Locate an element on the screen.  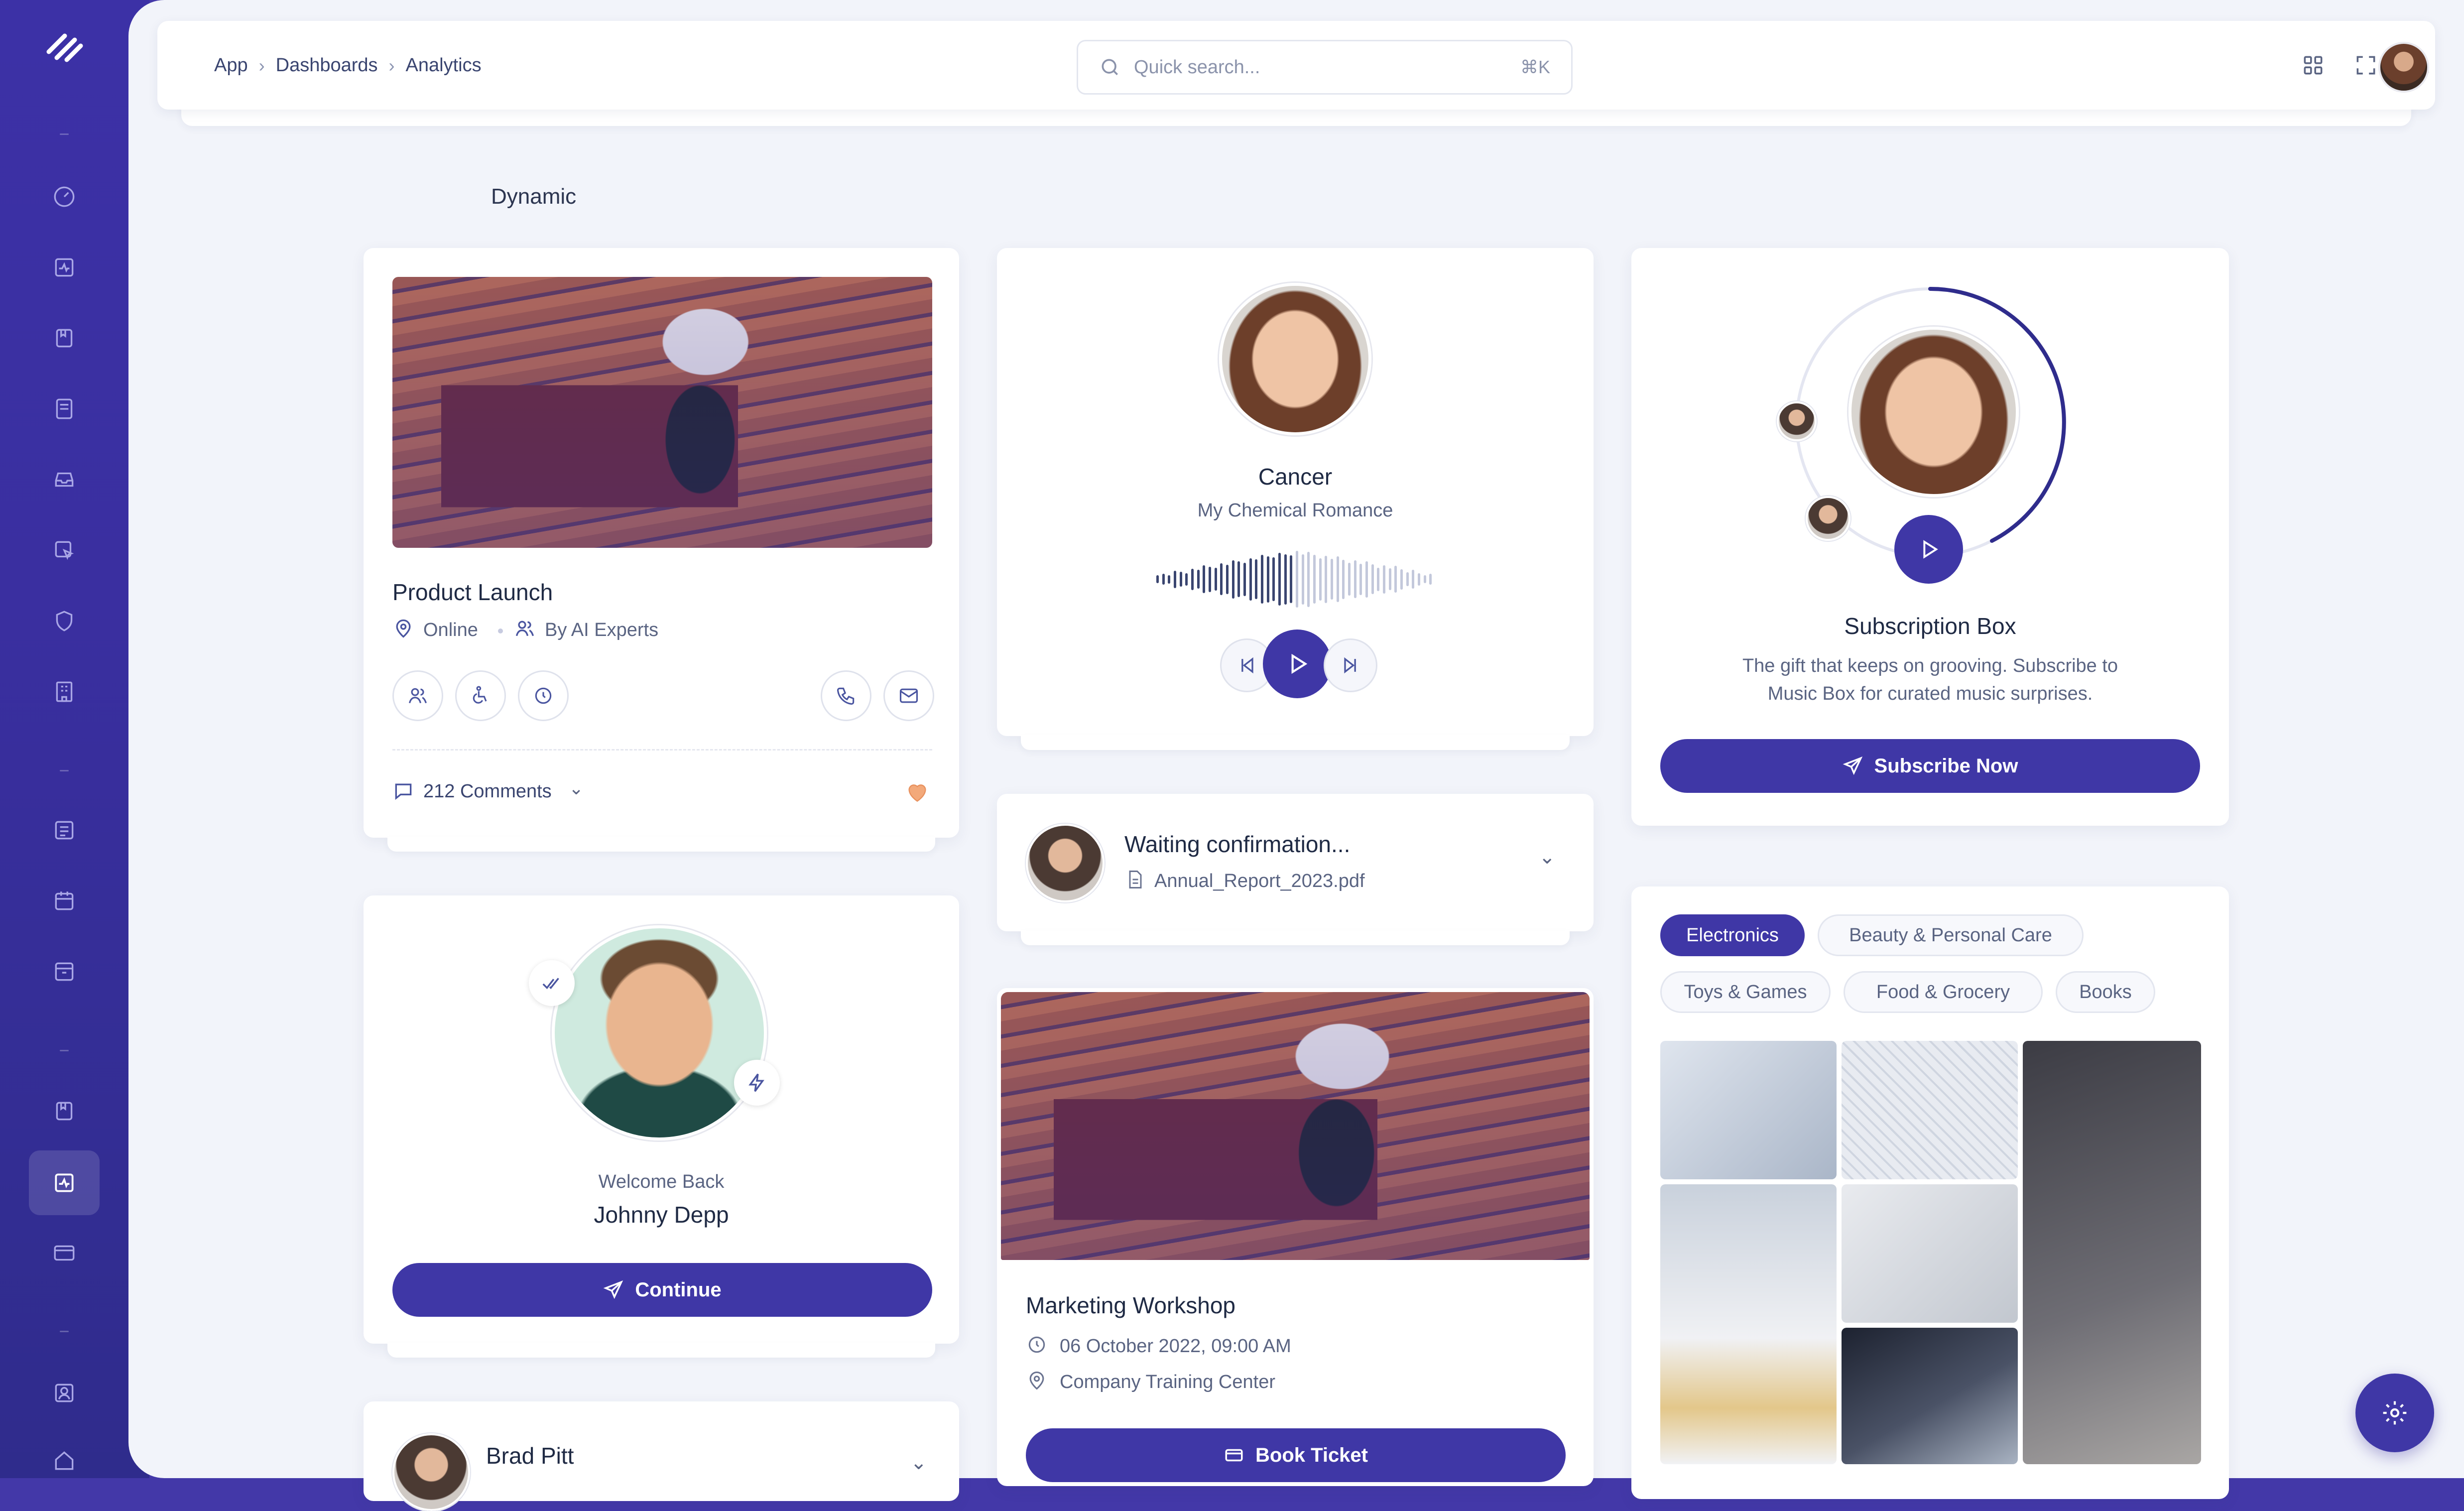
play-icon is located at coordinates (1930, 549).